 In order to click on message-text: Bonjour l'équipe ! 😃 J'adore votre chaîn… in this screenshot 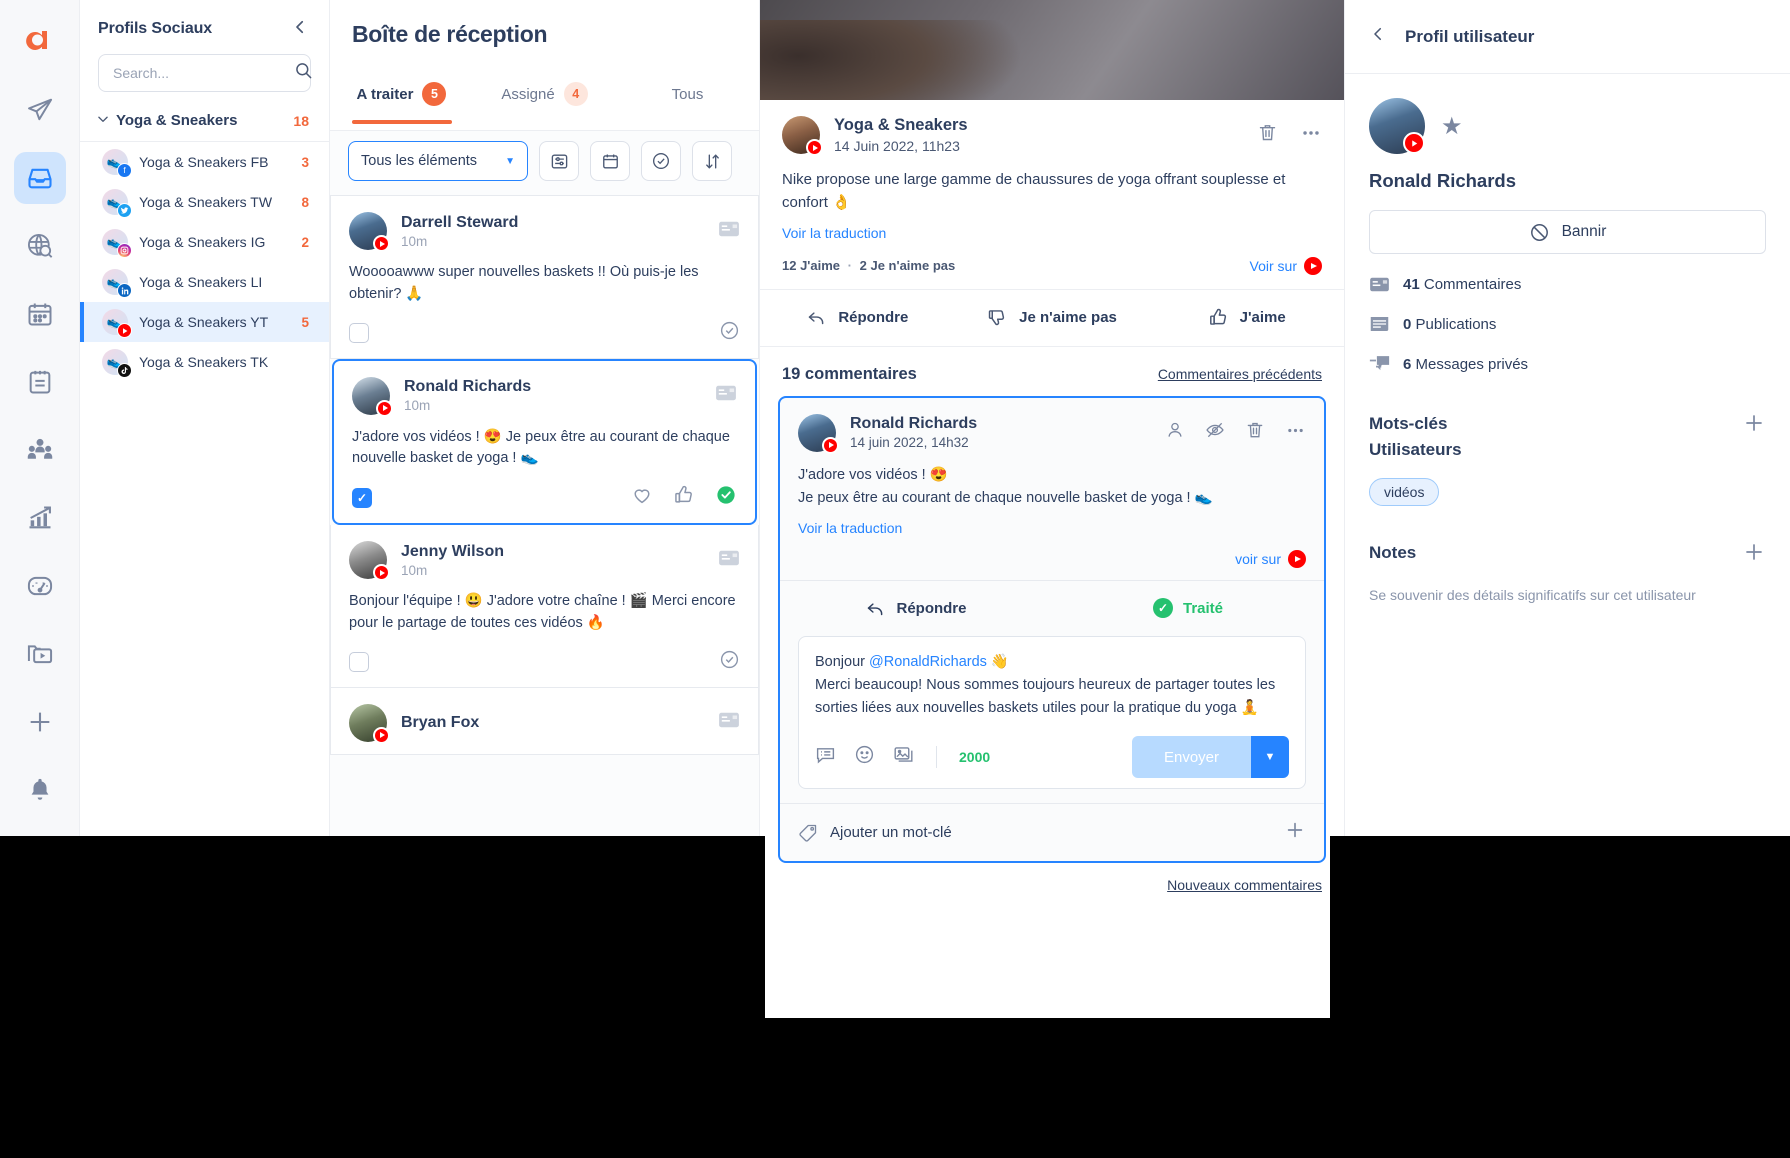, I will do `click(542, 612)`.